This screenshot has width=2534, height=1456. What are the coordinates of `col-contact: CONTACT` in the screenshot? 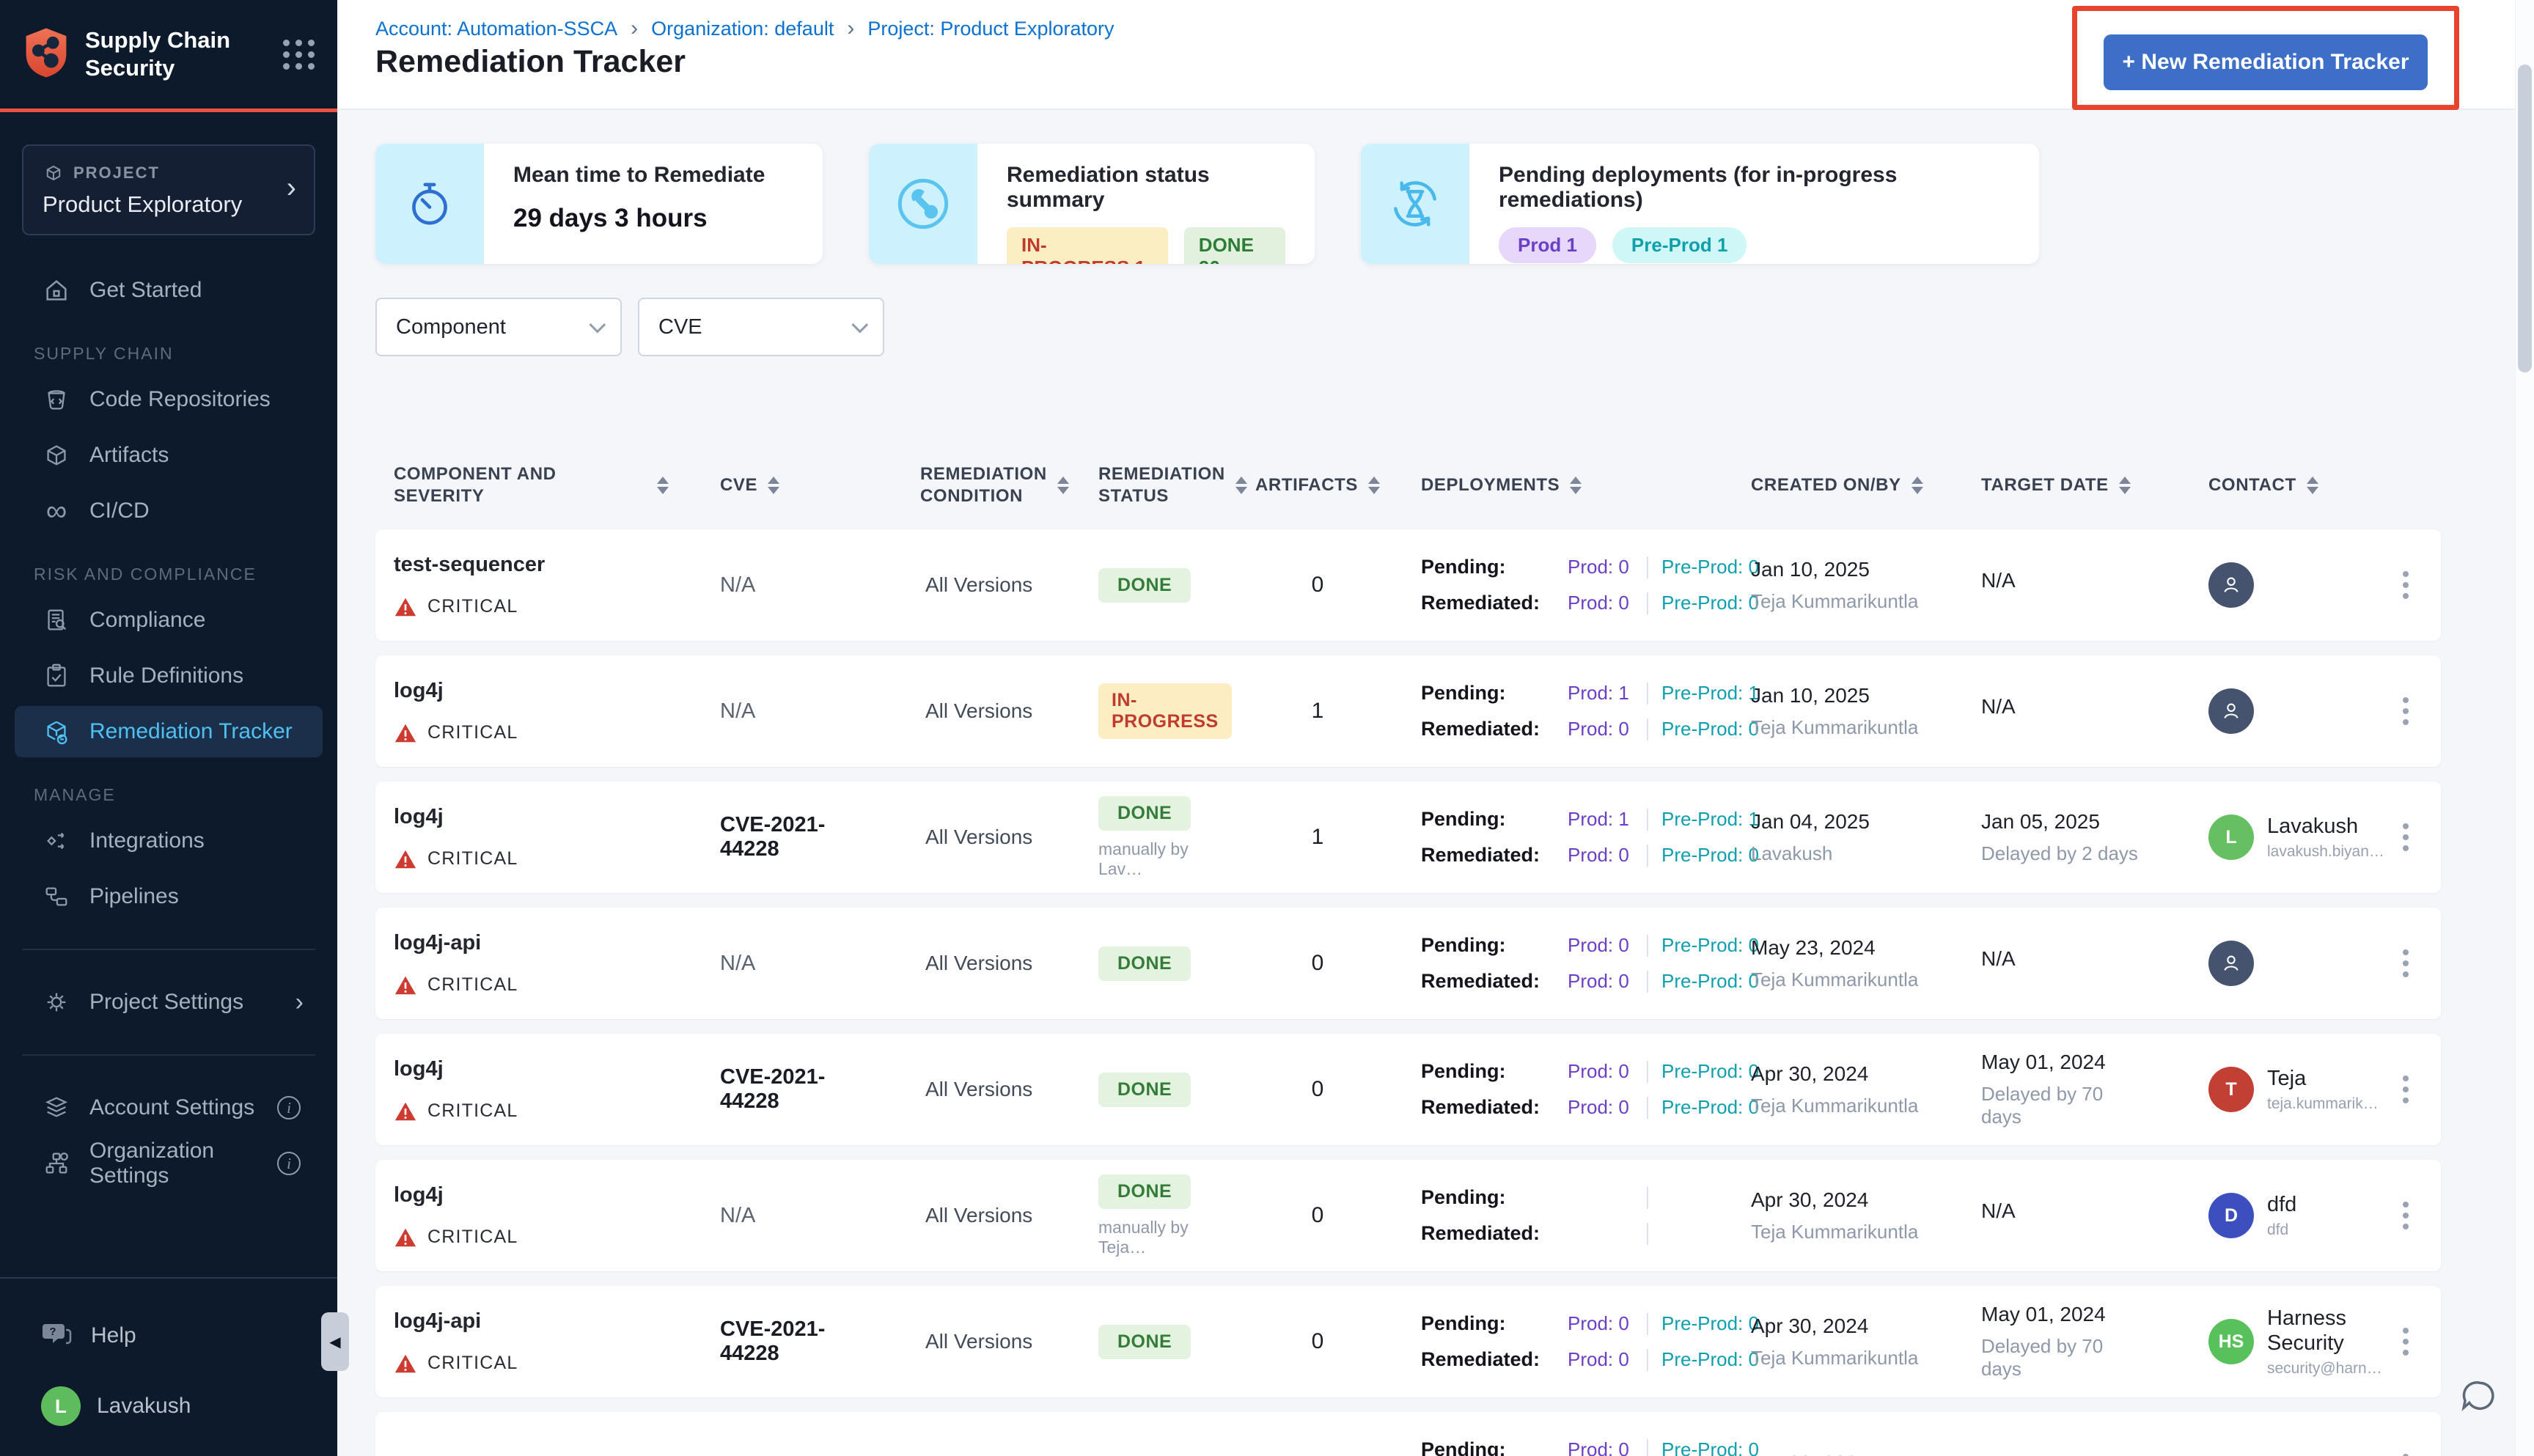 It's located at (2256, 485).